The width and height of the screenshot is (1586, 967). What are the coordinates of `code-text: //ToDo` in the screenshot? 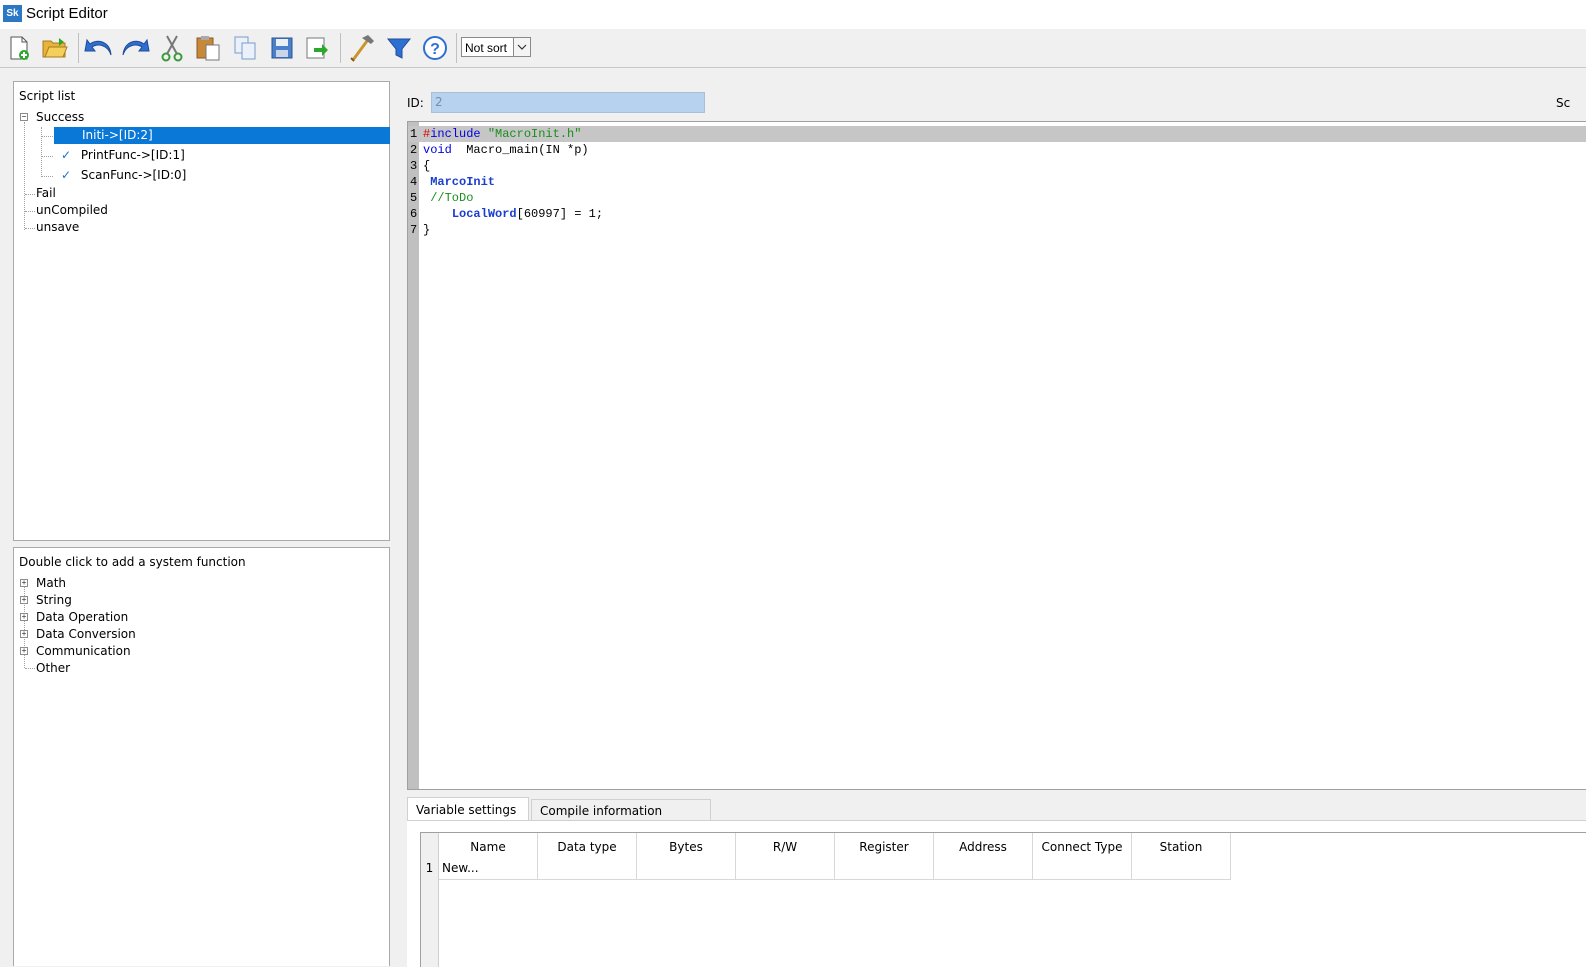 It's located at (448, 198).